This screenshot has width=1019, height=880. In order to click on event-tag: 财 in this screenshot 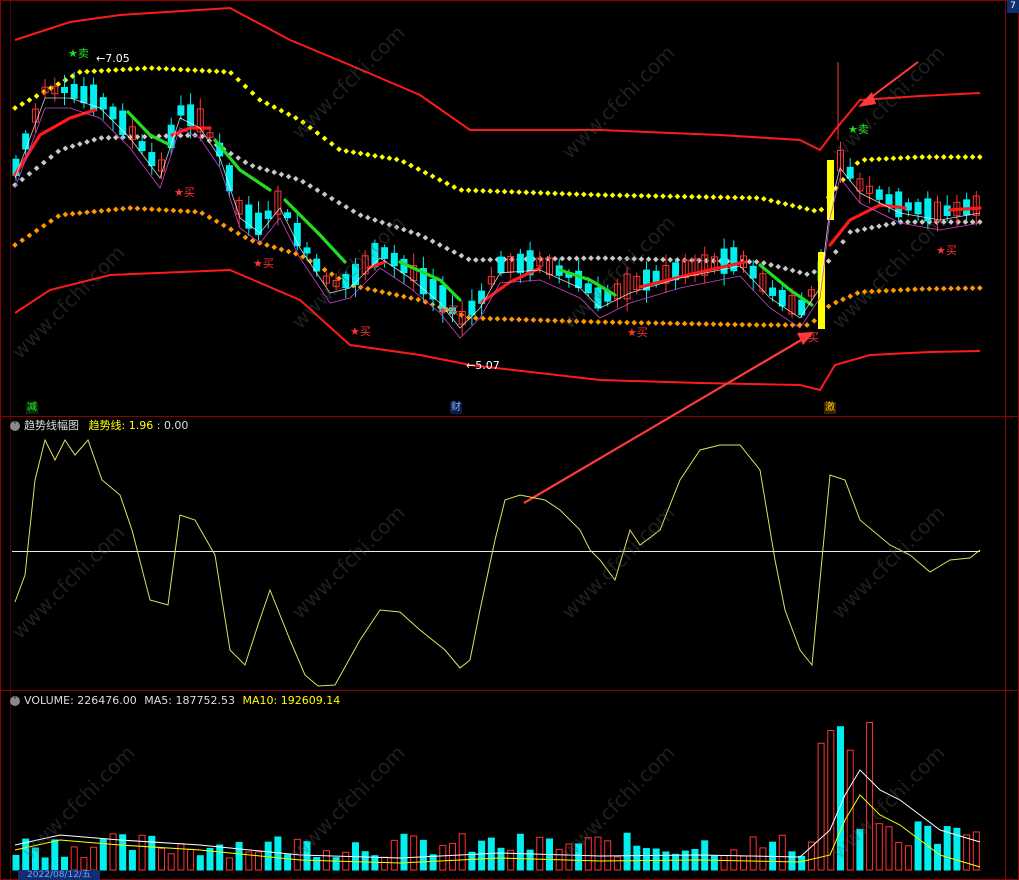, I will do `click(456, 408)`.